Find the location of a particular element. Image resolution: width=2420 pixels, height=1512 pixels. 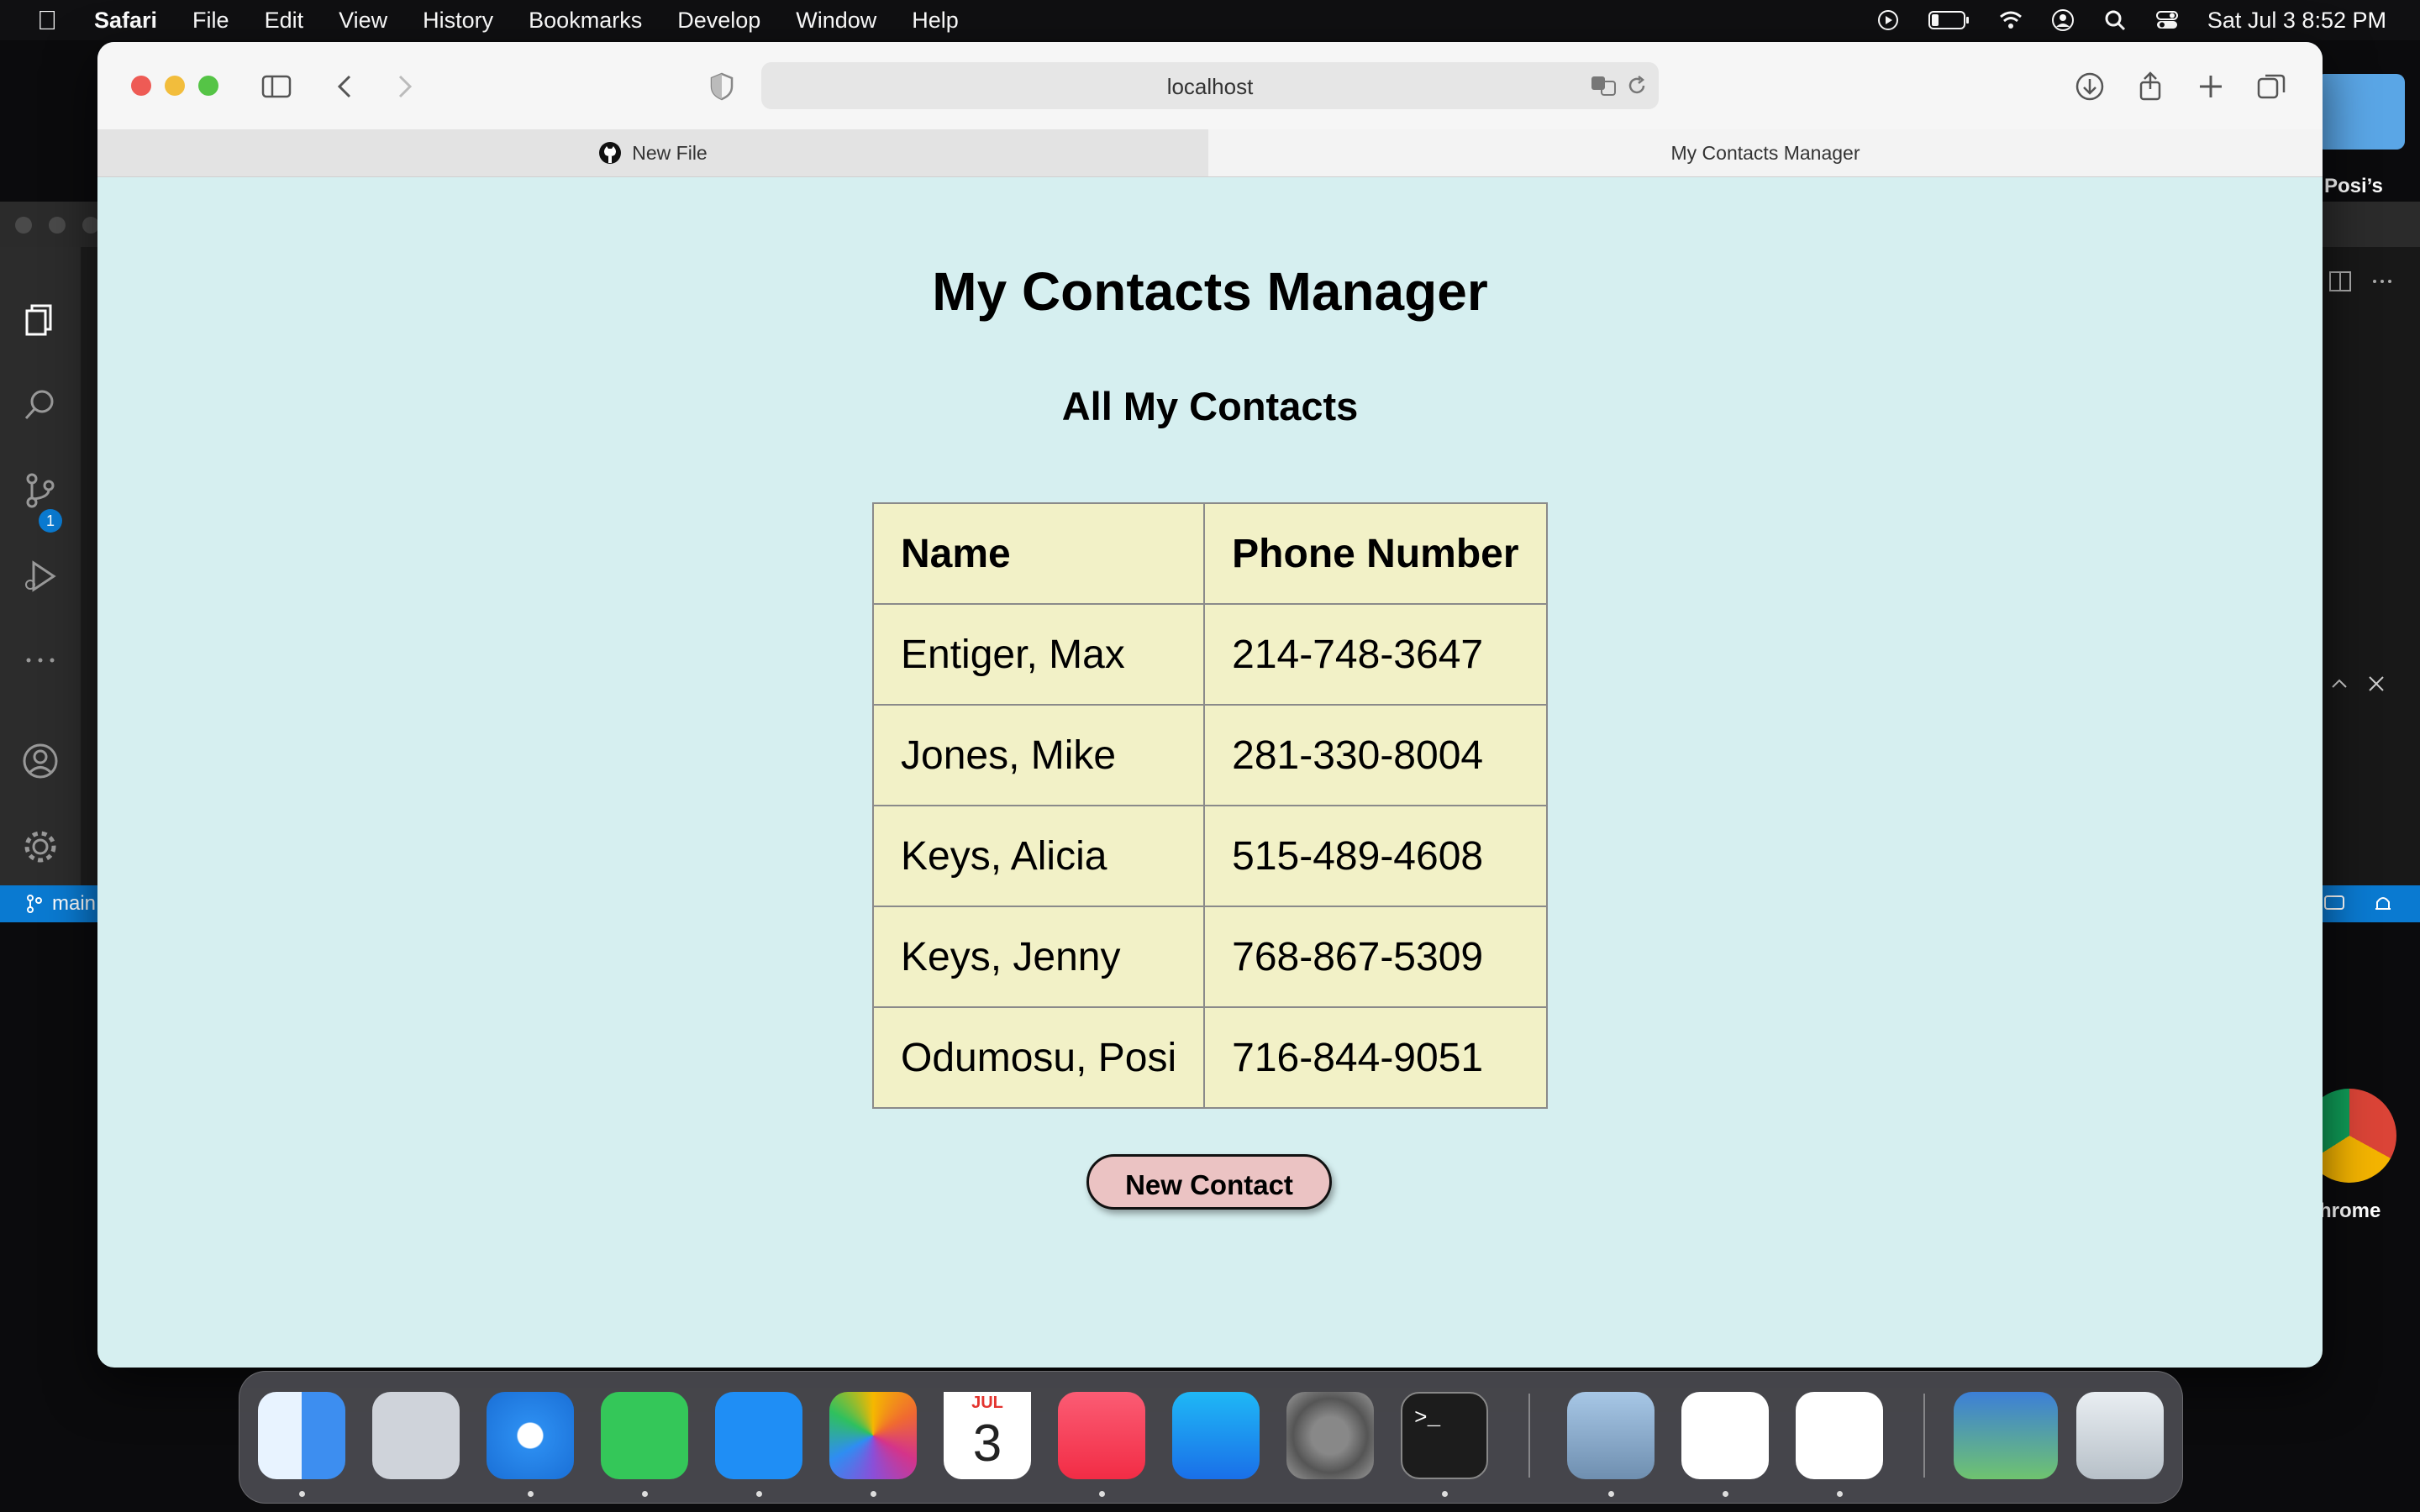

downloads-icon is located at coordinates (2090, 86).